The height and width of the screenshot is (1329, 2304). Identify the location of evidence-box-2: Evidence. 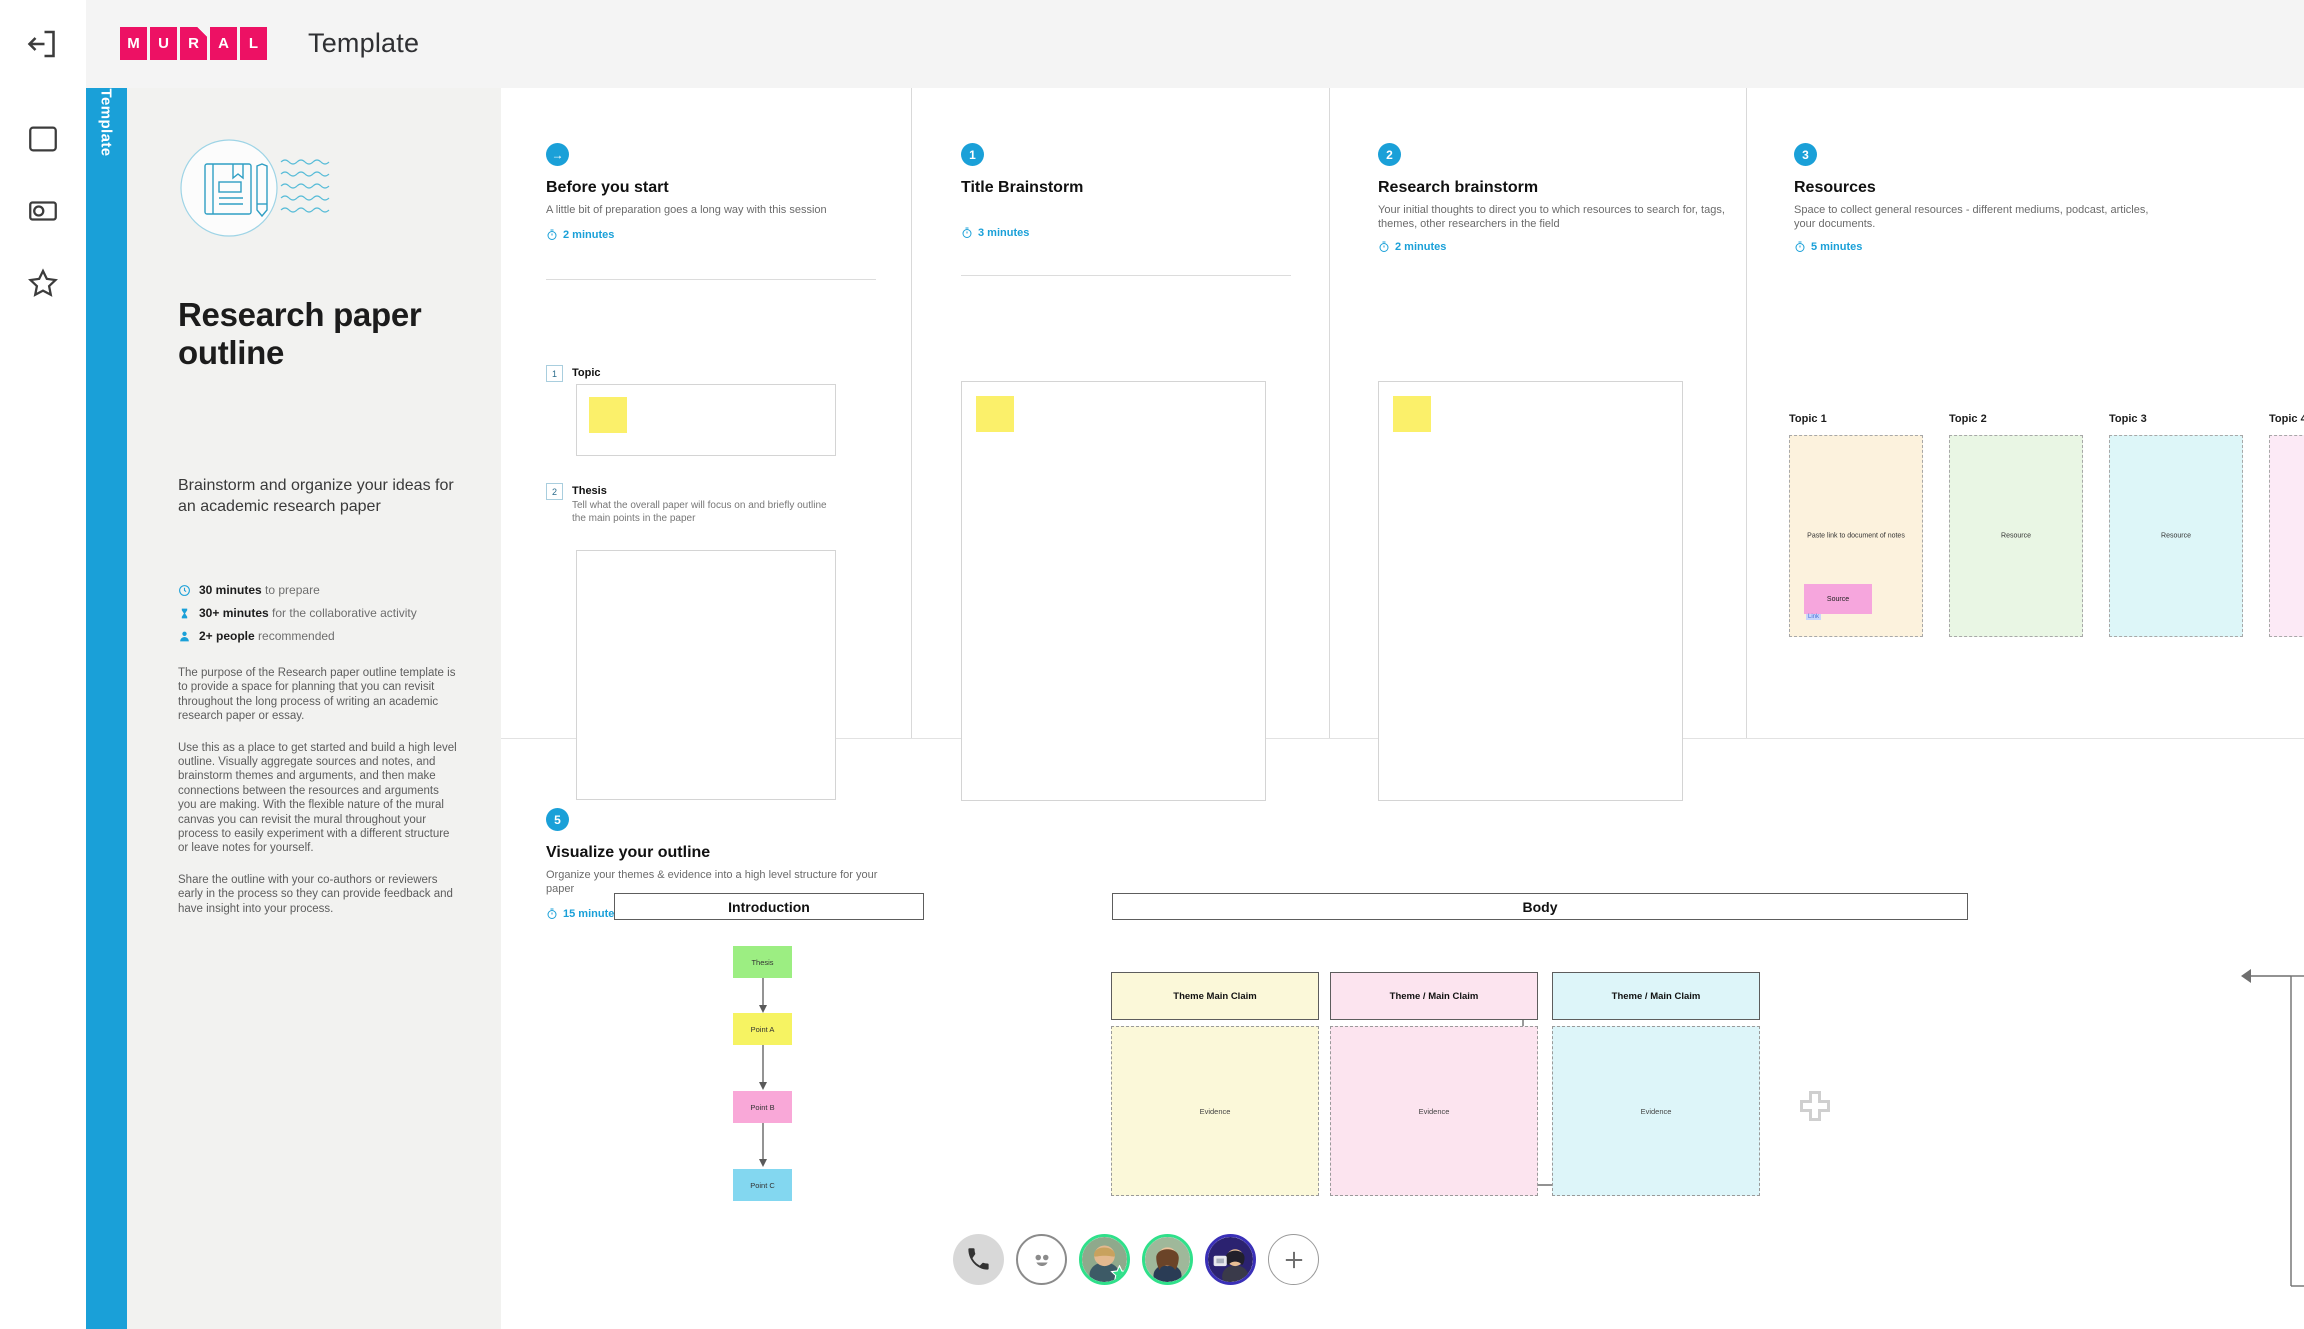
(1434, 1111).